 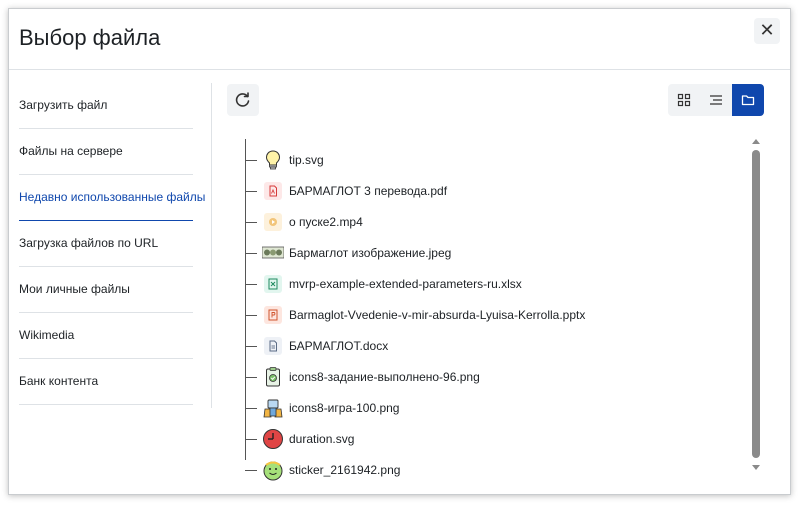 What do you see at coordinates (112, 198) in the screenshot?
I see `sidebar-item-recent-files: Недавно использованные файлы` at bounding box center [112, 198].